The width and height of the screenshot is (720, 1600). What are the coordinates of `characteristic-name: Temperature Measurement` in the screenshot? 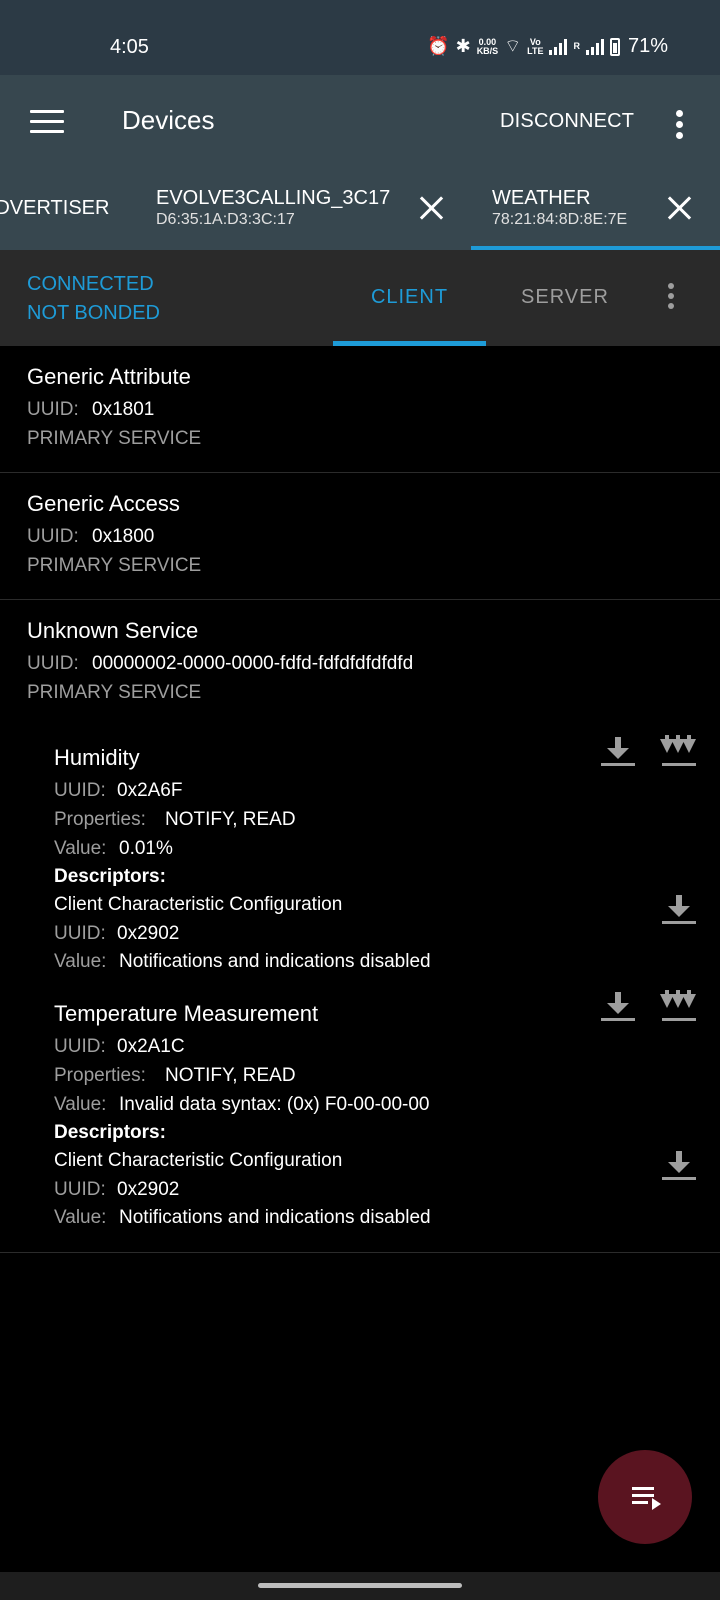 It's located at (186, 1013).